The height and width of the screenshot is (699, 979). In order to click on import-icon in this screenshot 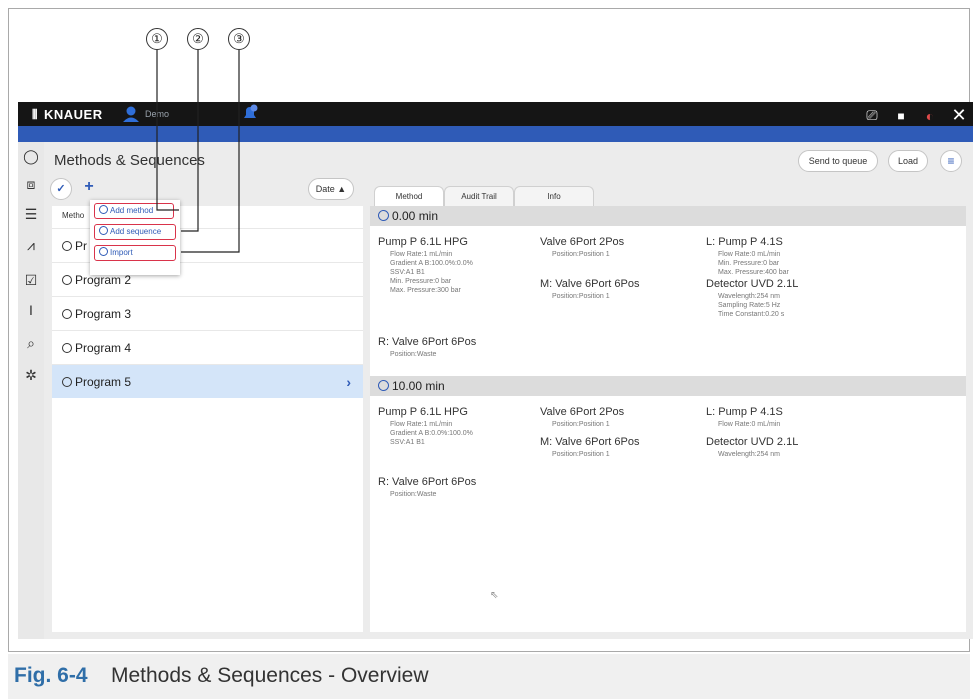, I will do `click(103, 251)`.